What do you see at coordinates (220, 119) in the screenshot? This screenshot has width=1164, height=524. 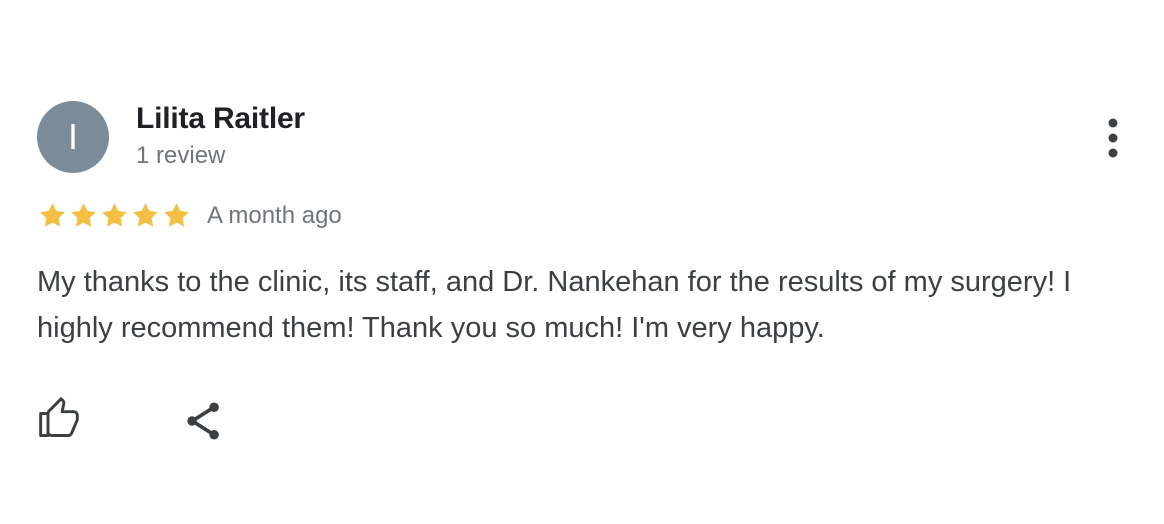 I see `reviewer-name: Lilita Raitler` at bounding box center [220, 119].